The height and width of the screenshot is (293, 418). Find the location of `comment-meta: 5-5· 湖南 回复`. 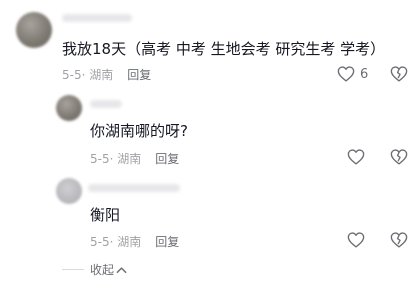

comment-meta: 5-5· 湖南 回复 is located at coordinates (106, 75).